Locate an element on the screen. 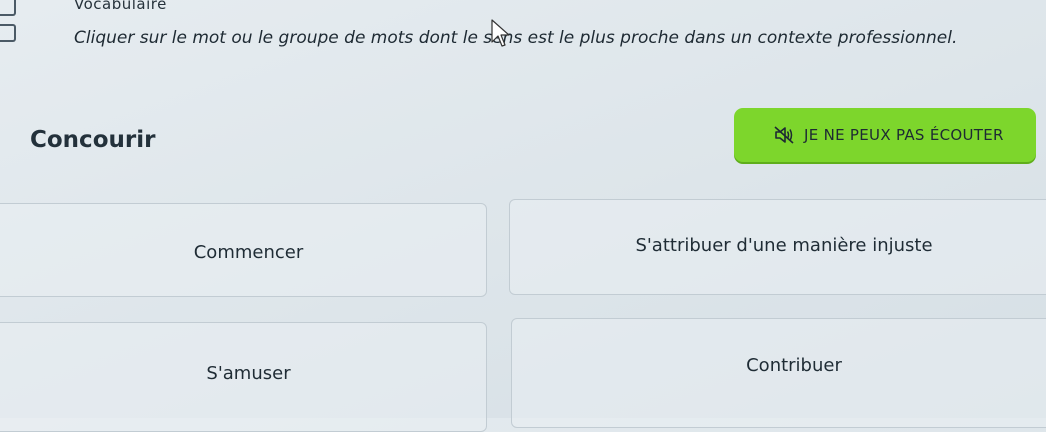 This screenshot has width=1046, height=432. cannot-listen-label: JE NE PEUX PAS ÉCOUTER is located at coordinates (904, 135).